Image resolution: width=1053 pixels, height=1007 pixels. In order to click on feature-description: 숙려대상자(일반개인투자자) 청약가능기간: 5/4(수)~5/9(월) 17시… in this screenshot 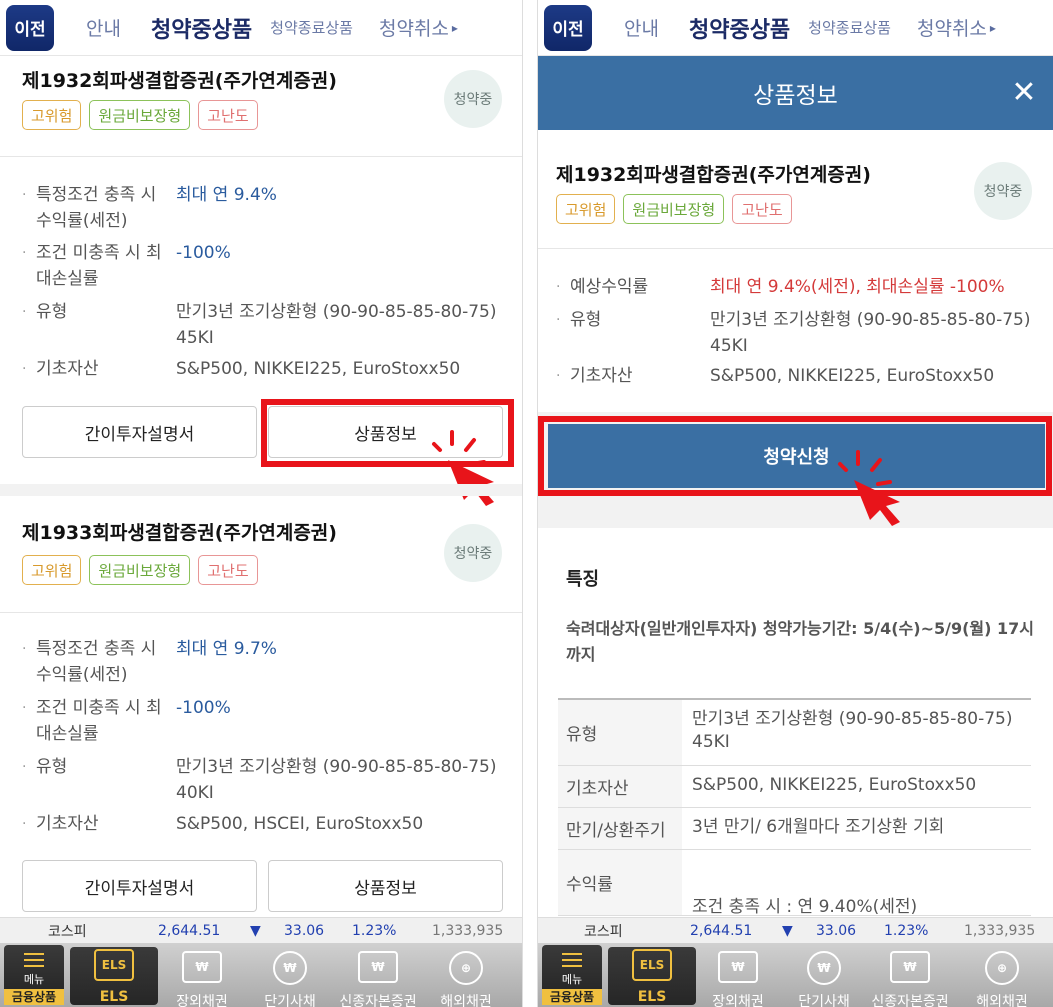, I will do `click(800, 641)`.